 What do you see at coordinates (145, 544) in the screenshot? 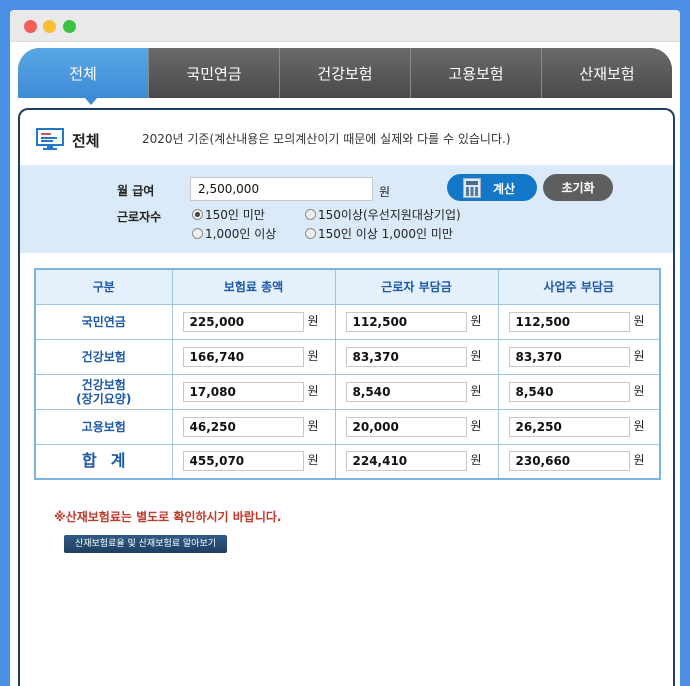
I see `industrial-accident-info-button: 산재보험료율 및 산재보험료 알아보기` at bounding box center [145, 544].